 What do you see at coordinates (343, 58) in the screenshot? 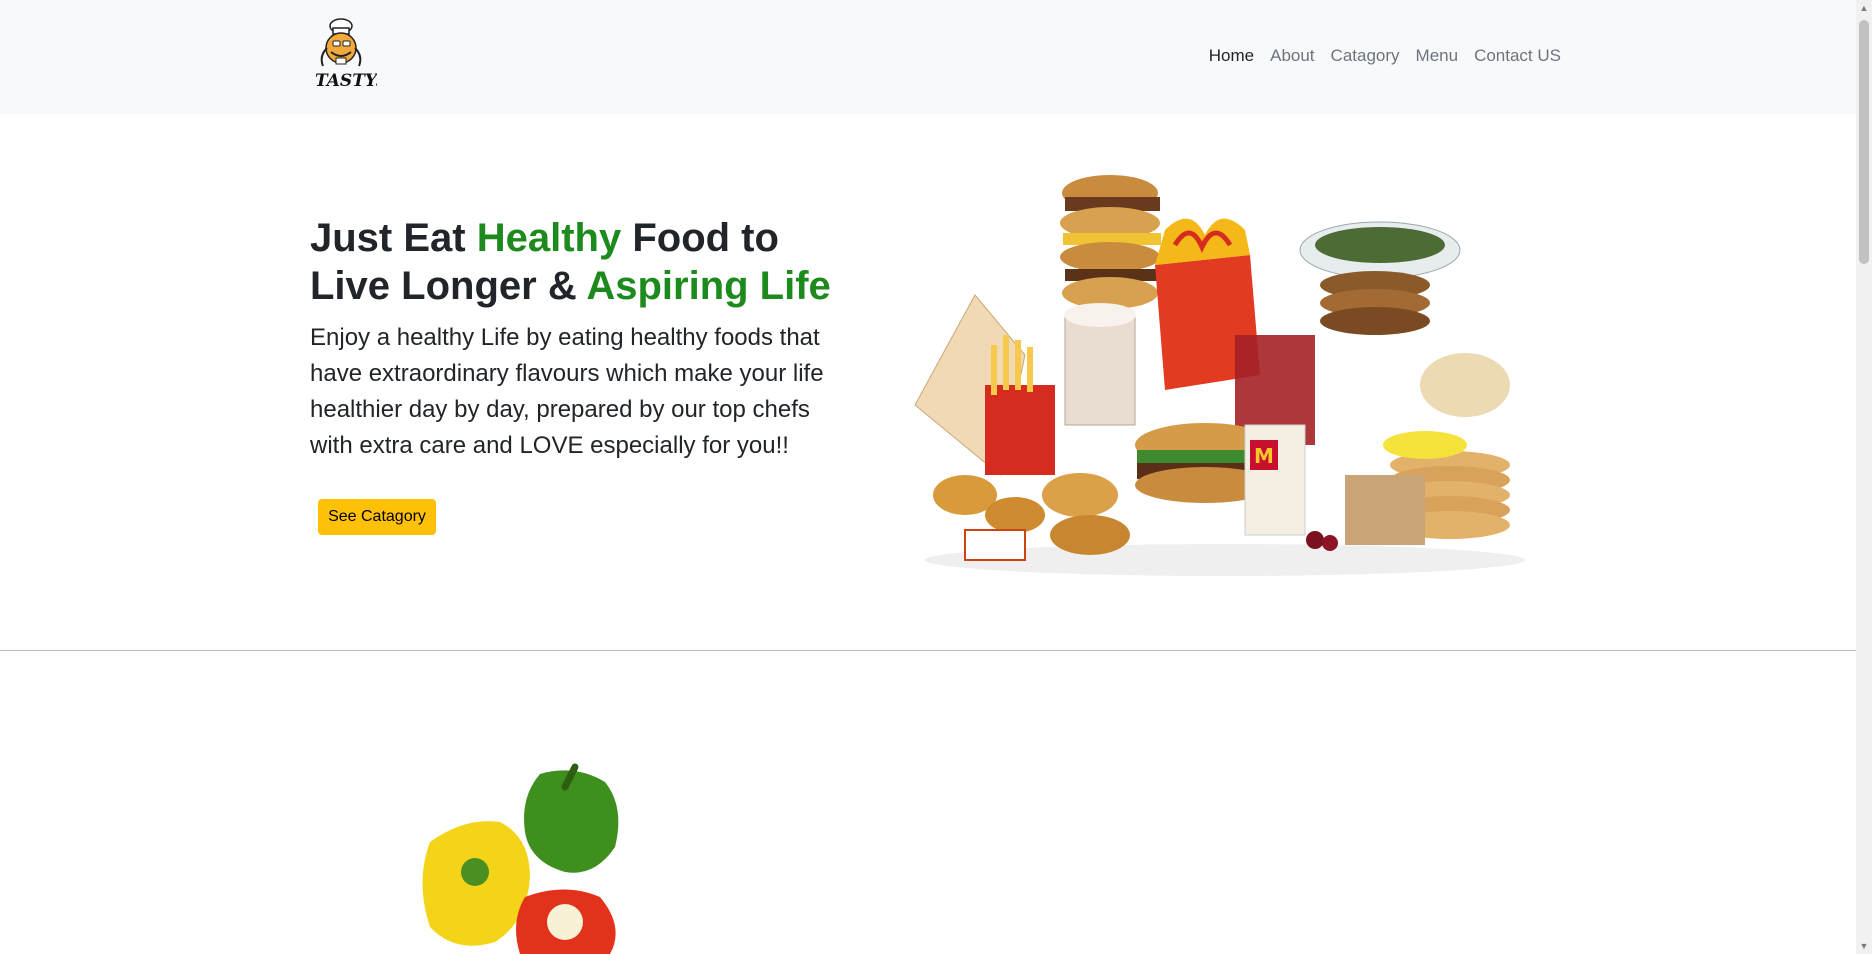
I see `chef-logo-icon: TASTY.` at bounding box center [343, 58].